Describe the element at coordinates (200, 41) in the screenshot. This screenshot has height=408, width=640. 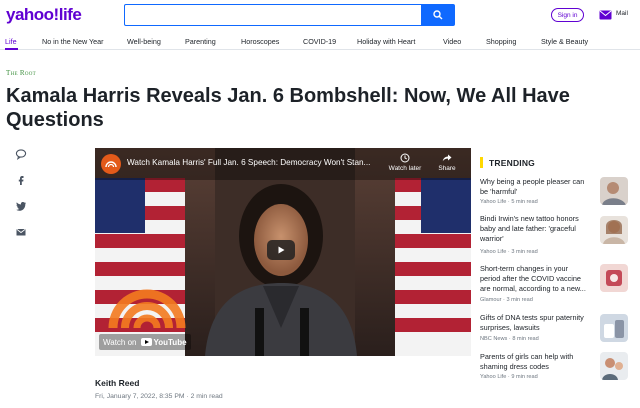
I see `nav-item-parenting: Parenting` at that location.